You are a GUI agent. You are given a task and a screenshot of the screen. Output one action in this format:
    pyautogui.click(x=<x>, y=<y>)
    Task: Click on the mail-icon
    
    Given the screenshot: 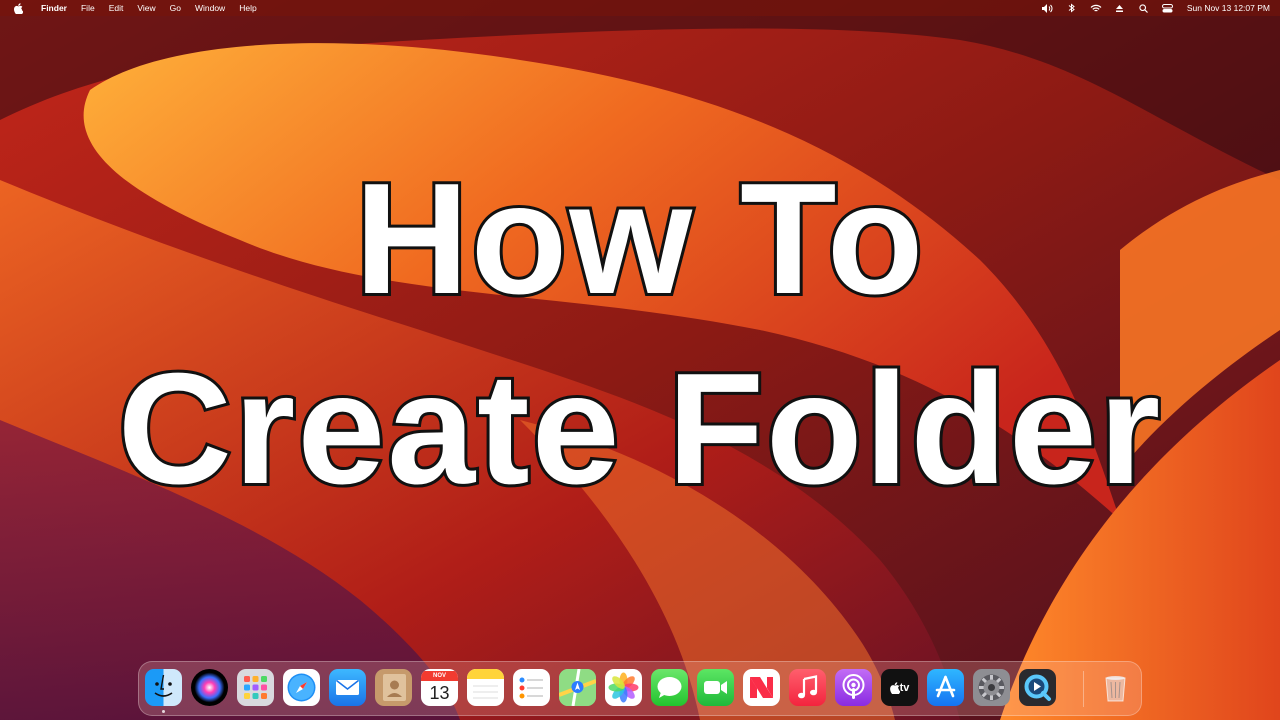 What is the action you would take?
    pyautogui.click(x=347, y=687)
    